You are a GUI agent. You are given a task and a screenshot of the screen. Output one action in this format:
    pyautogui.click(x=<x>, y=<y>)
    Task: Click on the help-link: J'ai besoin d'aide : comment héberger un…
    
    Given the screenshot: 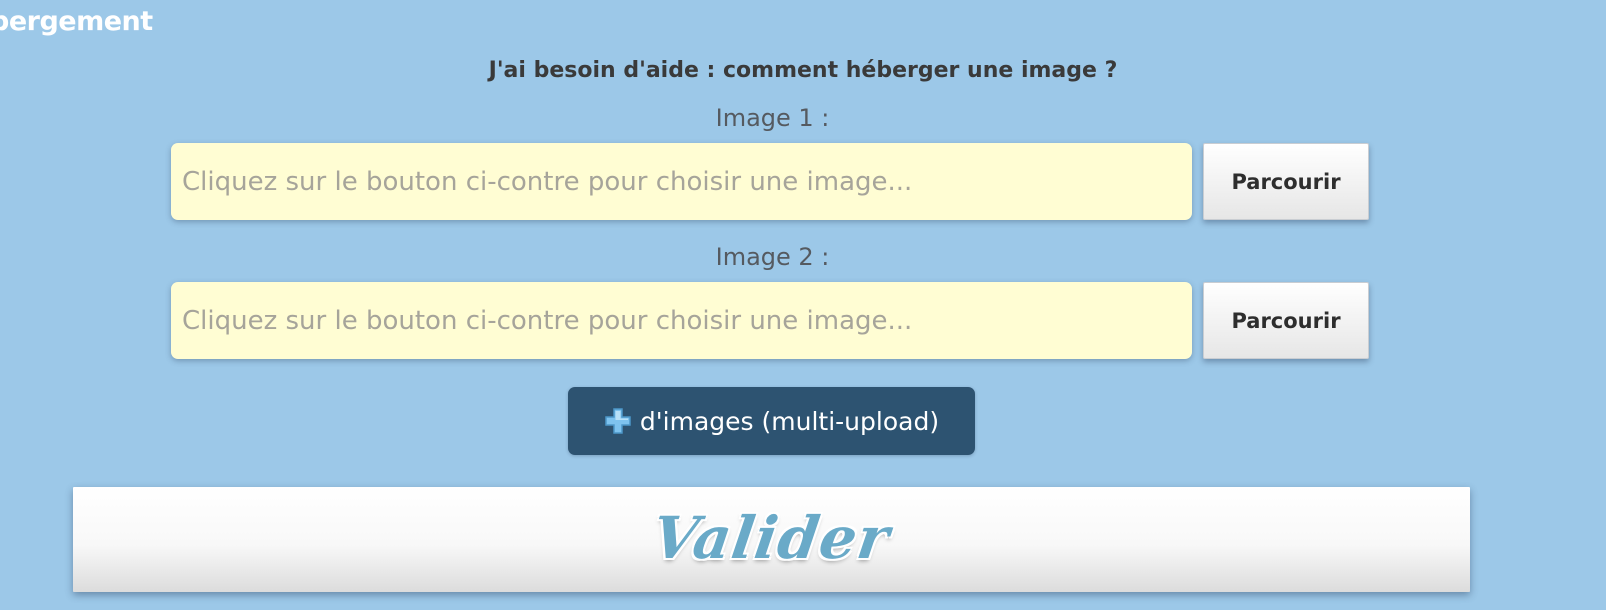 What is the action you would take?
    pyautogui.click(x=803, y=70)
    